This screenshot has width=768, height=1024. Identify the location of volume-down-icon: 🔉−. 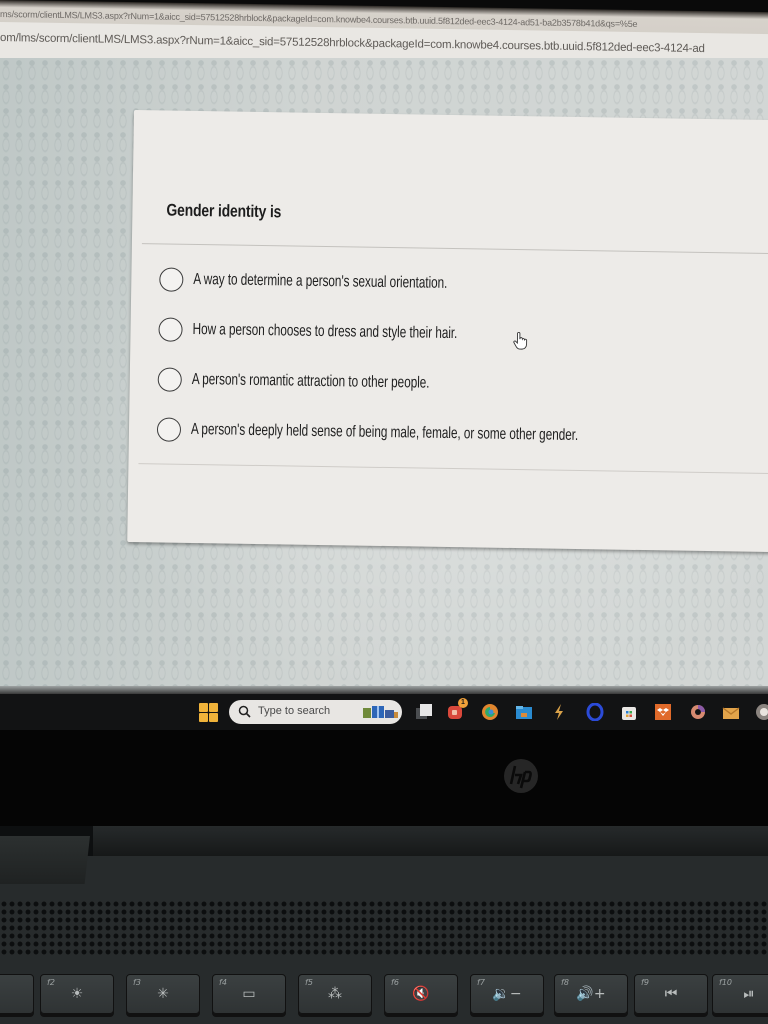
(507, 994).